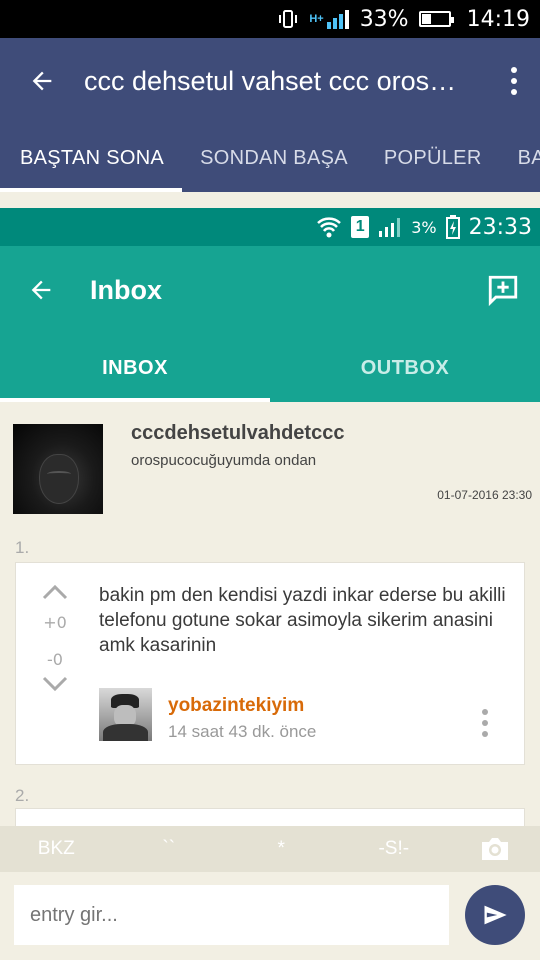 The height and width of the screenshot is (960, 540). Describe the element at coordinates (135, 368) in the screenshot. I see `tab-inbox: INBOX` at that location.